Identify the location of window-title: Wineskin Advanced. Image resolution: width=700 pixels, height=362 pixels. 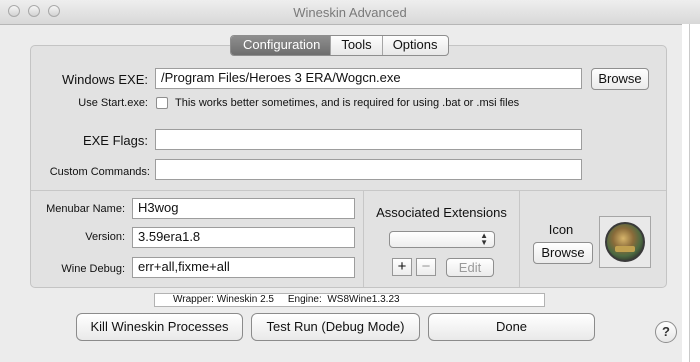
(350, 12).